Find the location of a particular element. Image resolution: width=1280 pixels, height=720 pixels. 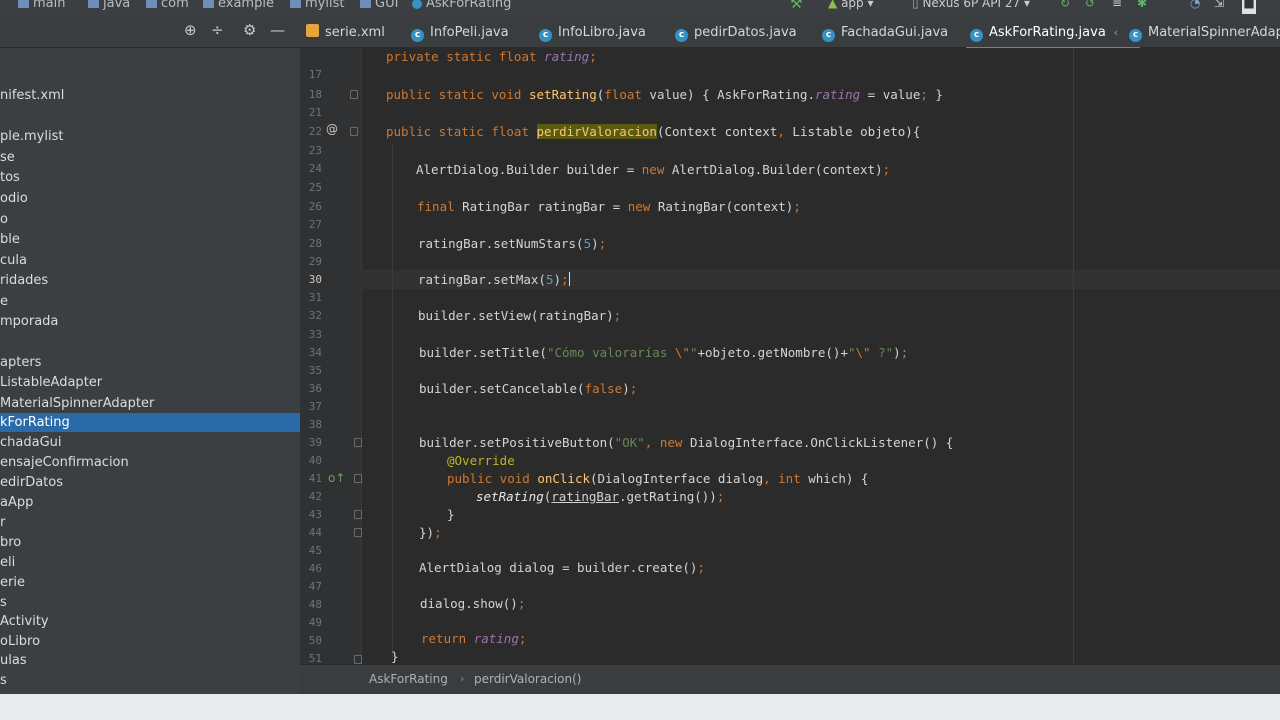

run-config-dropdown: ▲ app ▾ is located at coordinates (851, 7).